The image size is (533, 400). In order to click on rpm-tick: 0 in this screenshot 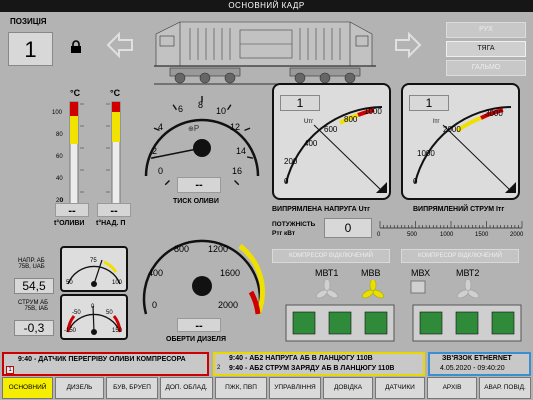, I will do `click(155, 305)`.